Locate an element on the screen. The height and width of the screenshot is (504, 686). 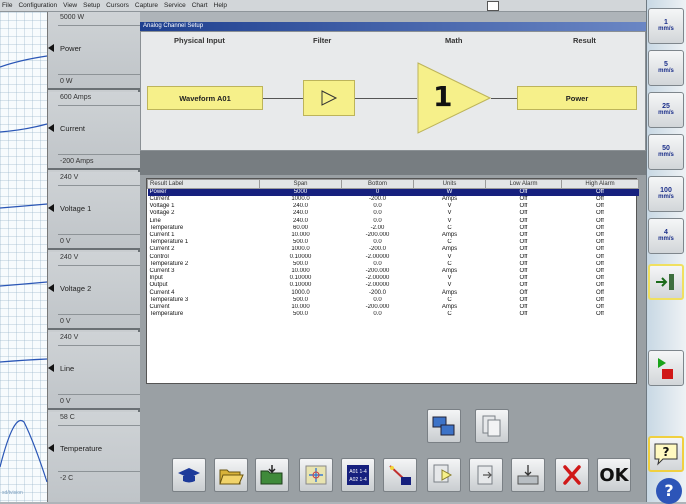
channel-voltage-2: 240 V Voltage 2 0 V is located at coordinates (94, 291).